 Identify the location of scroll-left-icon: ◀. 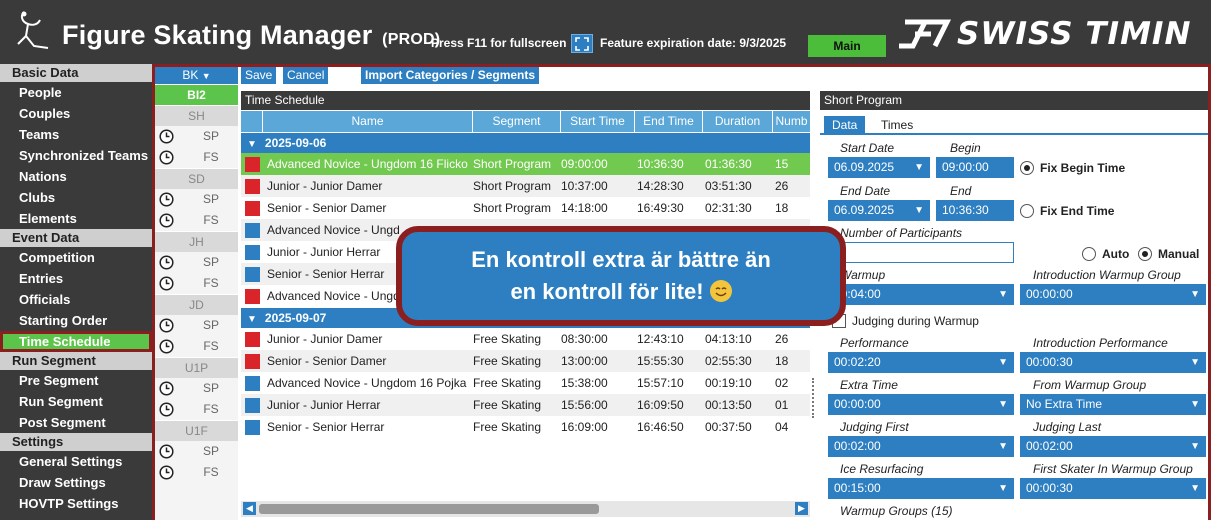
(249, 508).